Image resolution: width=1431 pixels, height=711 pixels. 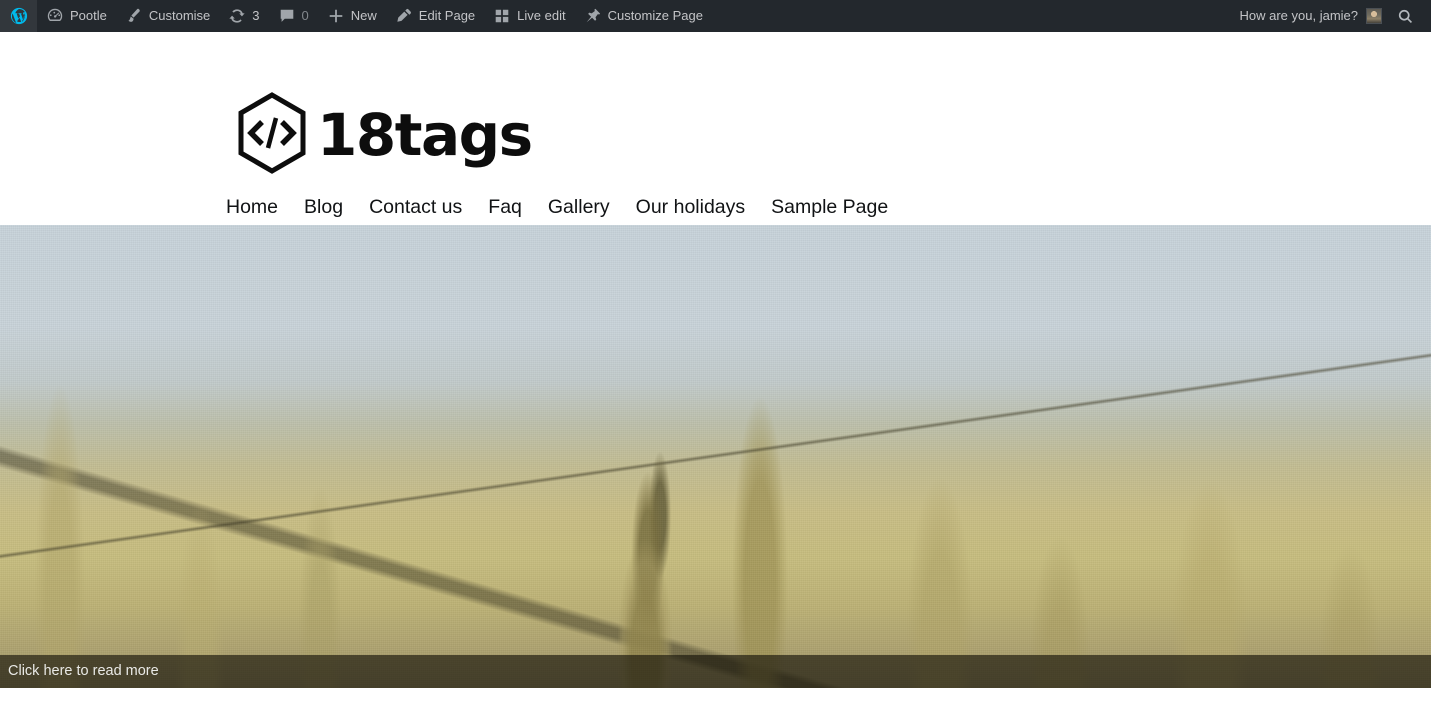 I want to click on avatar, so click(x=1374, y=16).